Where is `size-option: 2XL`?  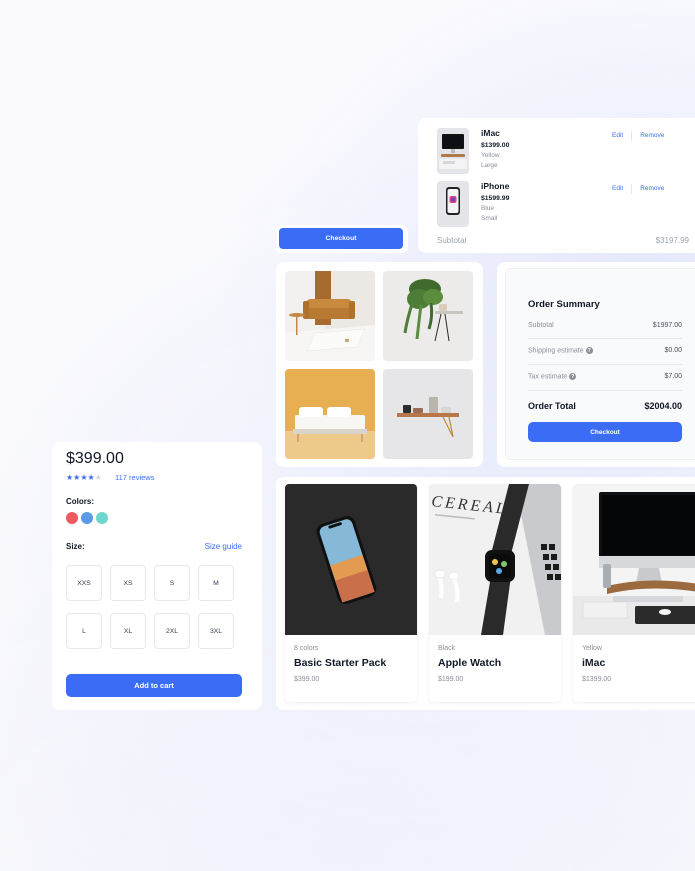
size-option: 2XL is located at coordinates (172, 631).